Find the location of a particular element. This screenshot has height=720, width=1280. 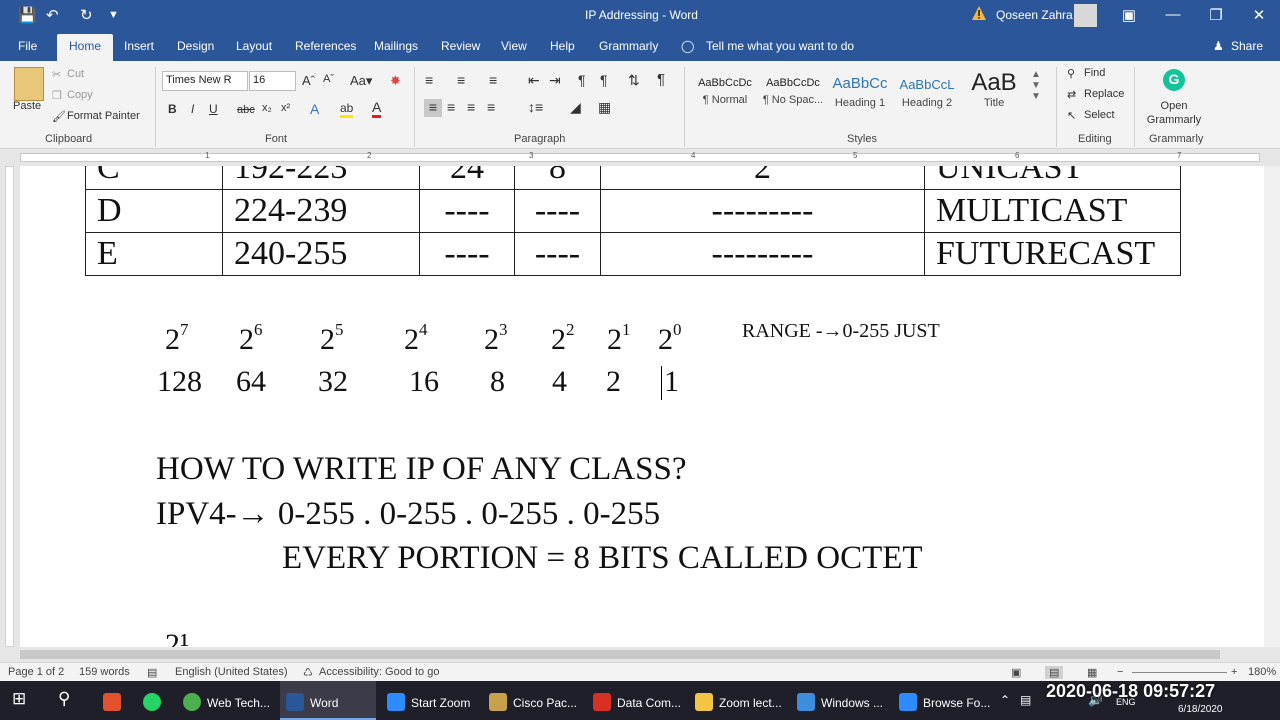

network-icon: ▤ is located at coordinates (1025, 700).